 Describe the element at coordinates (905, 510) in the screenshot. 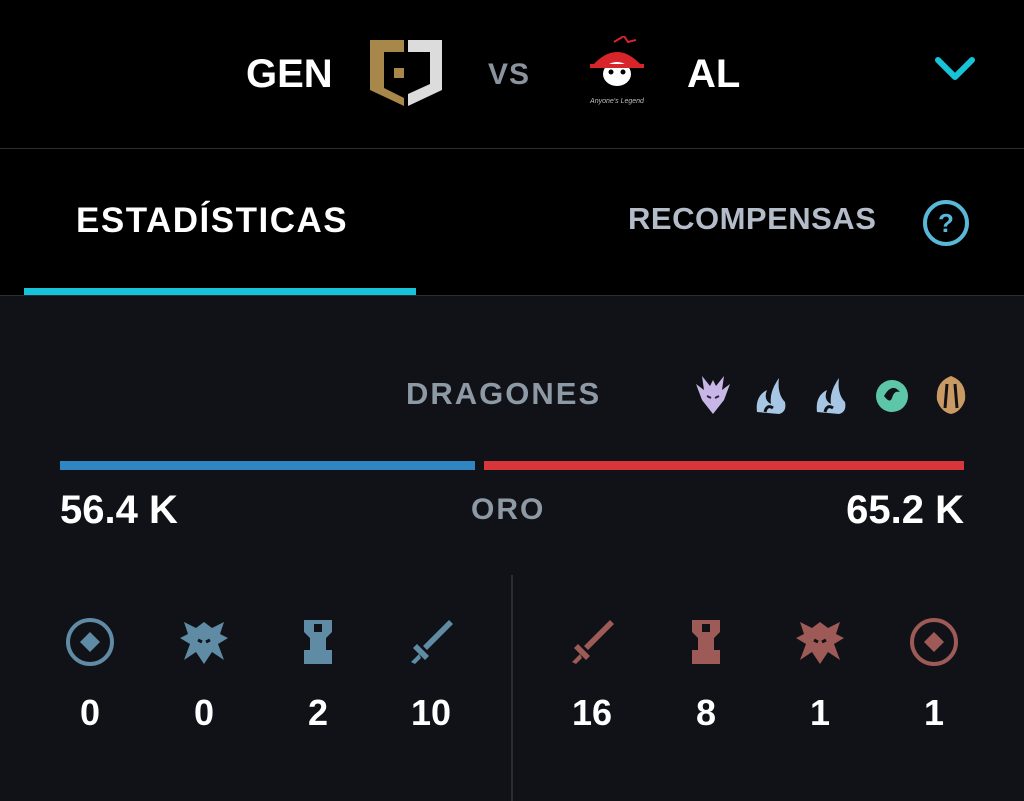

I see `gold-right-value: 65.2 K` at that location.